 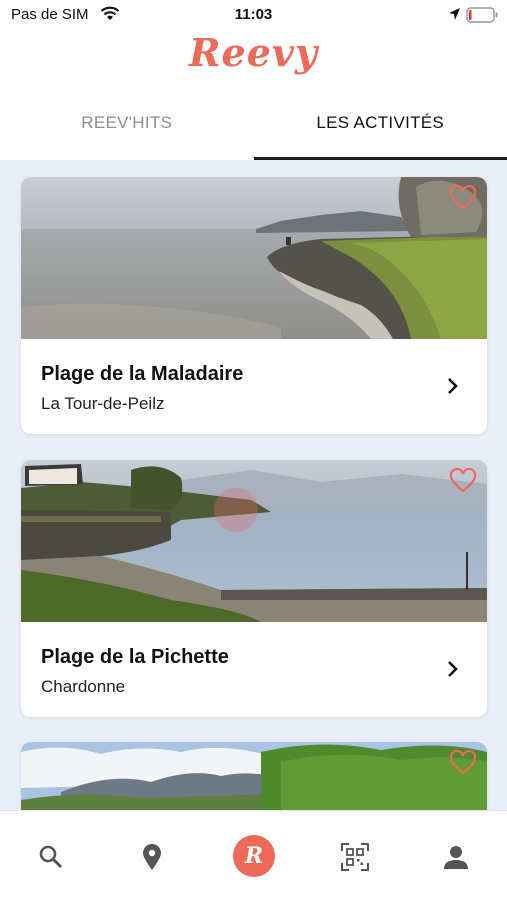 I want to click on bottom-nav: R, so click(x=253, y=855).